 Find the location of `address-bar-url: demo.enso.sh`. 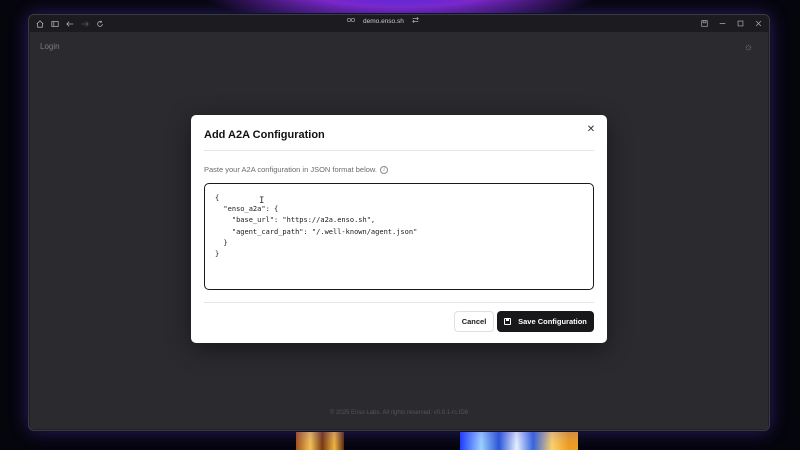

address-bar-url: demo.enso.sh is located at coordinates (383, 21).